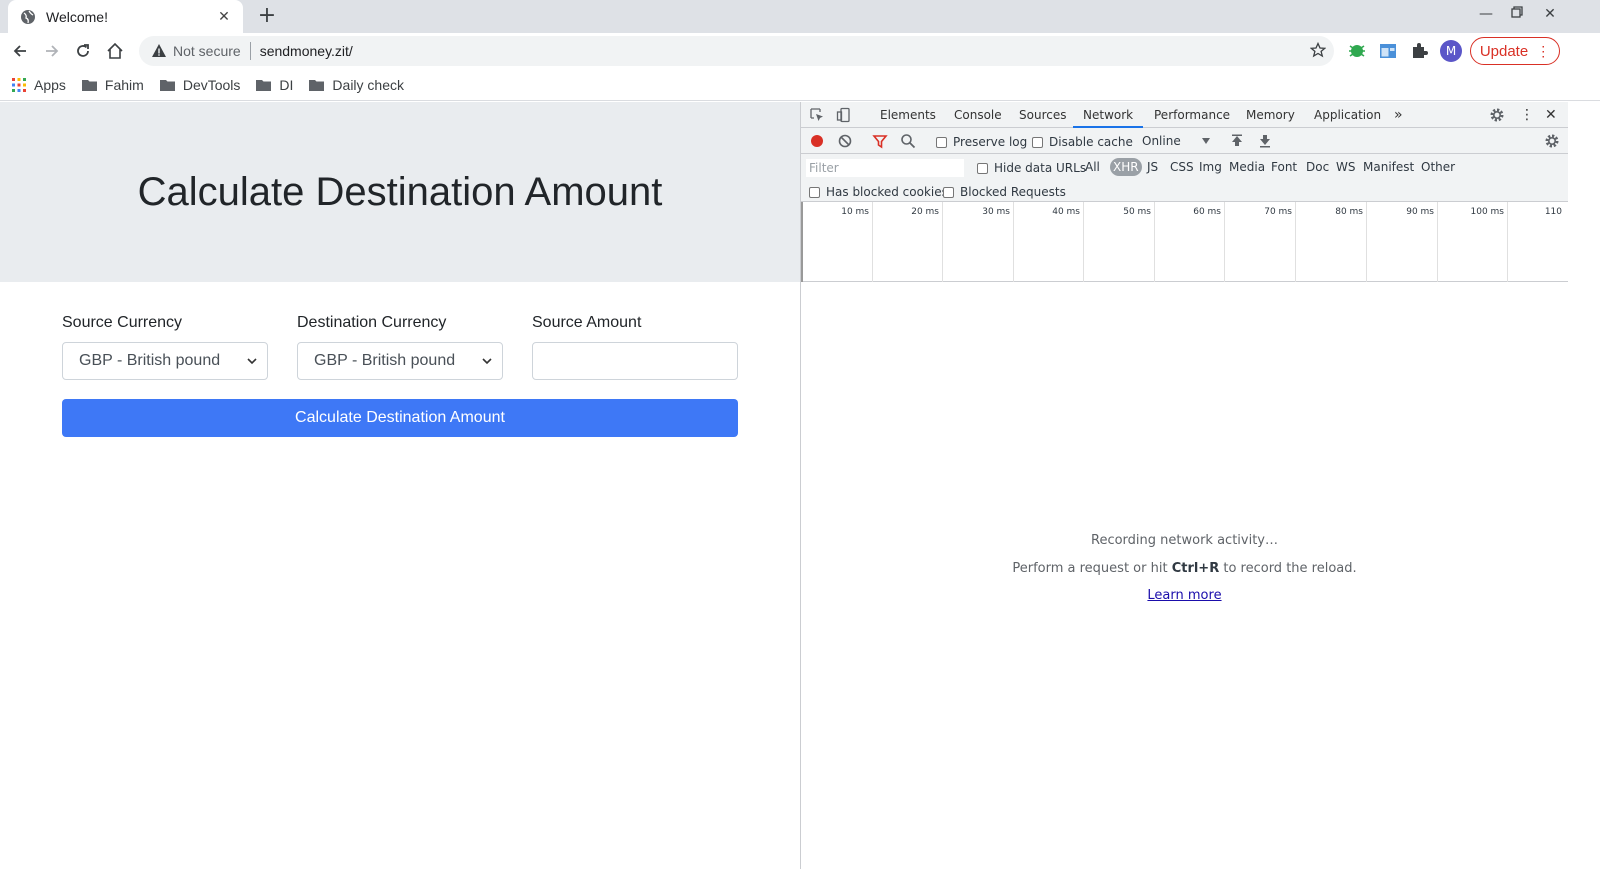 Image resolution: width=1600 pixels, height=869 pixels. Describe the element at coordinates (1388, 51) in the screenshot. I see `extension-window-icon` at that location.